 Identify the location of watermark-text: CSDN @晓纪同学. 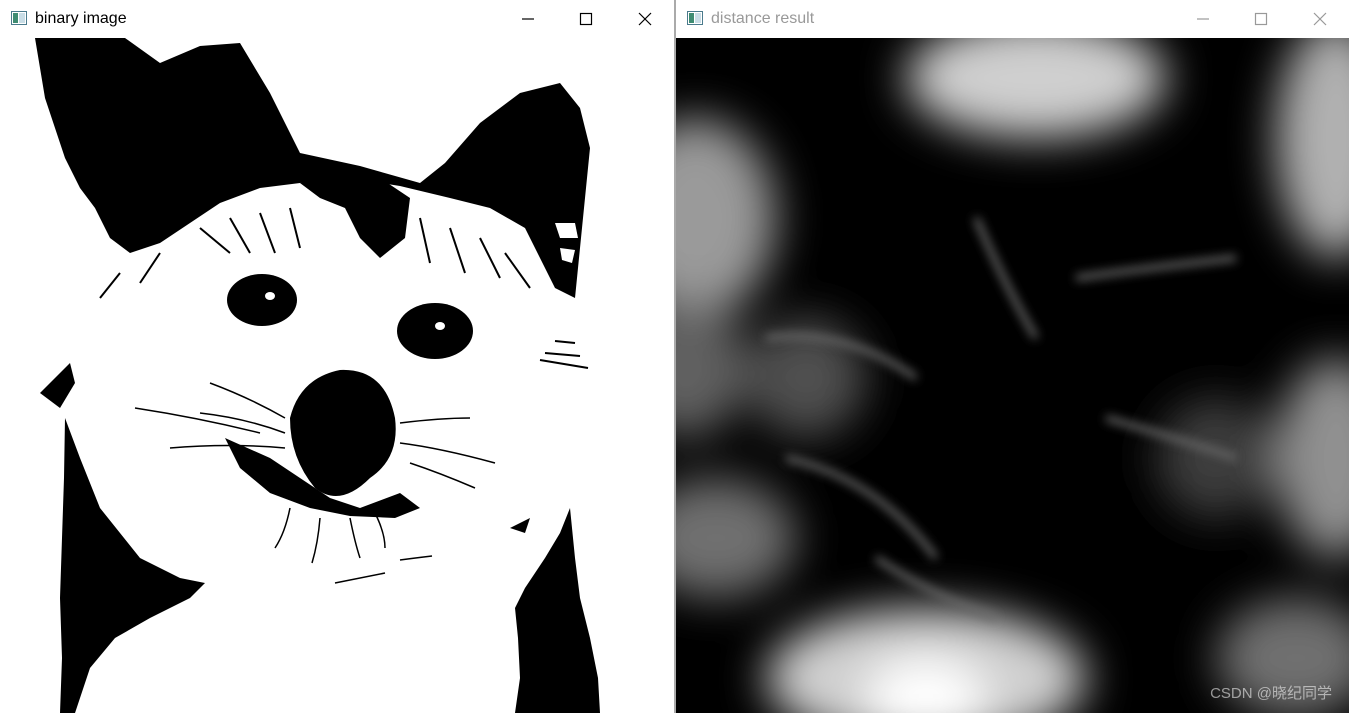
(1271, 693).